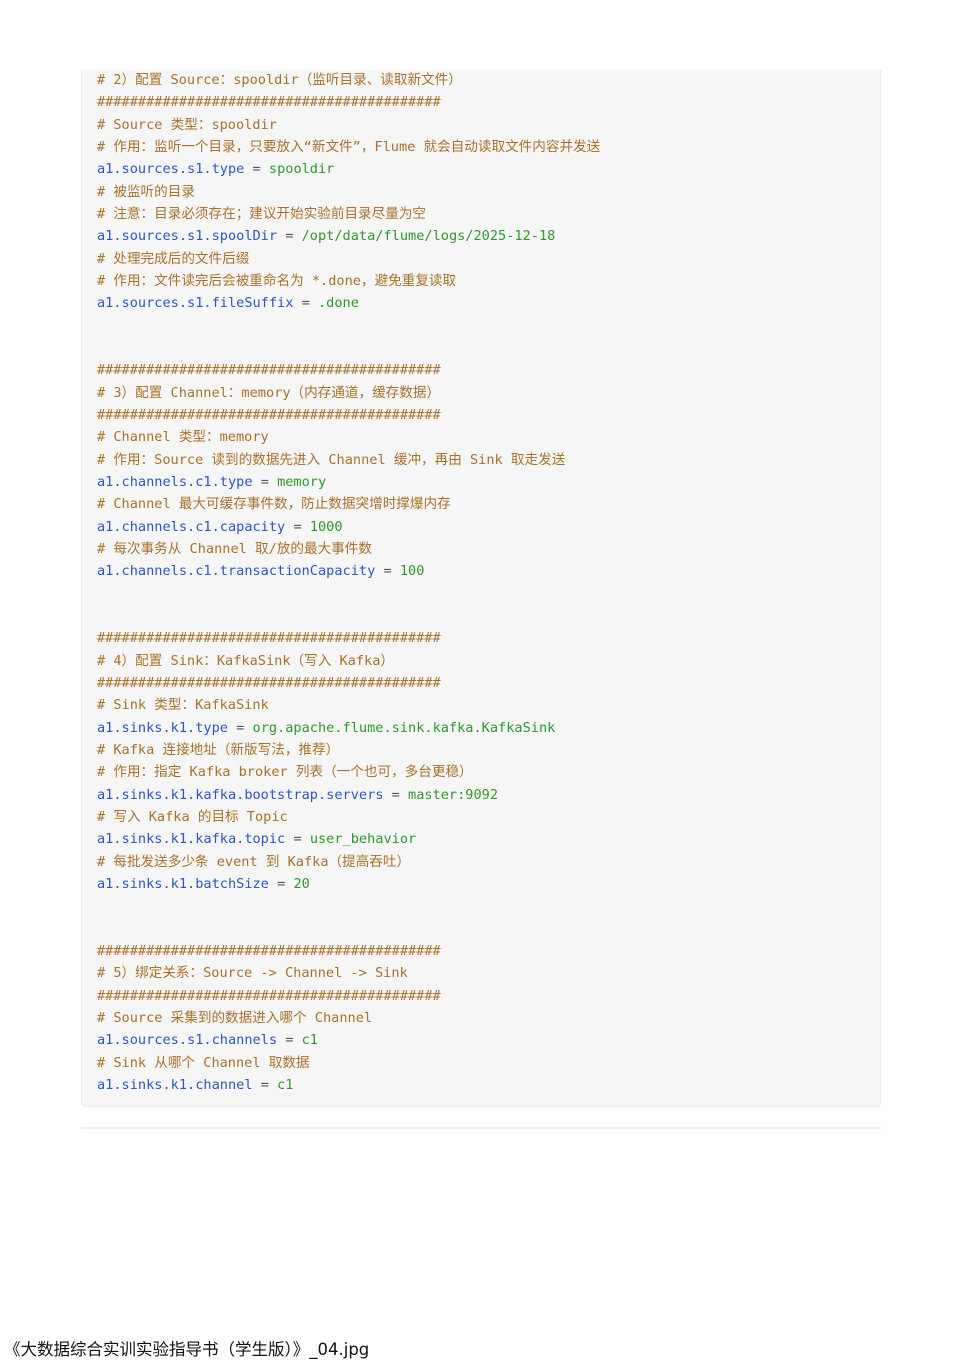  I want to click on code-comment-line: # Channel 最大可缓存事件数，防止数据突增时撑爆内存, so click(274, 504).